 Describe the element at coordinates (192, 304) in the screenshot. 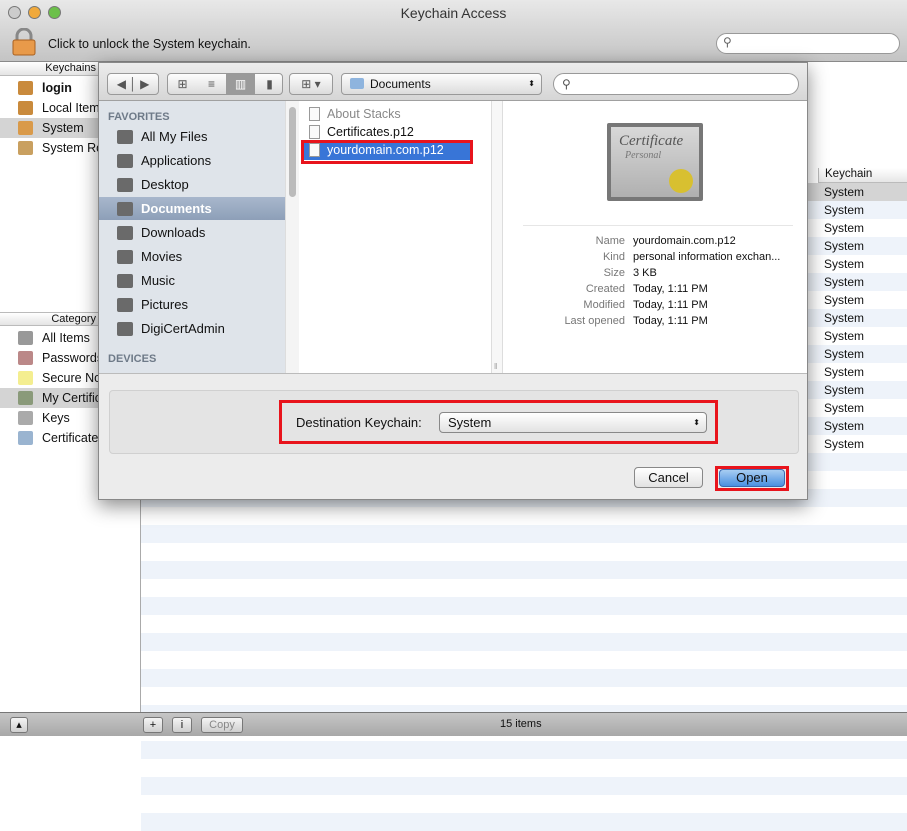

I see `favorite-pictures: Pictures` at that location.